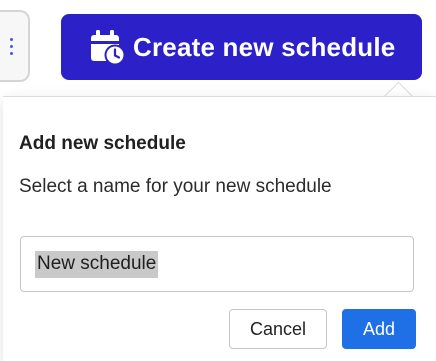 This screenshot has height=361, width=436. What do you see at coordinates (217, 264) in the screenshot?
I see `schedule-name-input: New schedule` at bounding box center [217, 264].